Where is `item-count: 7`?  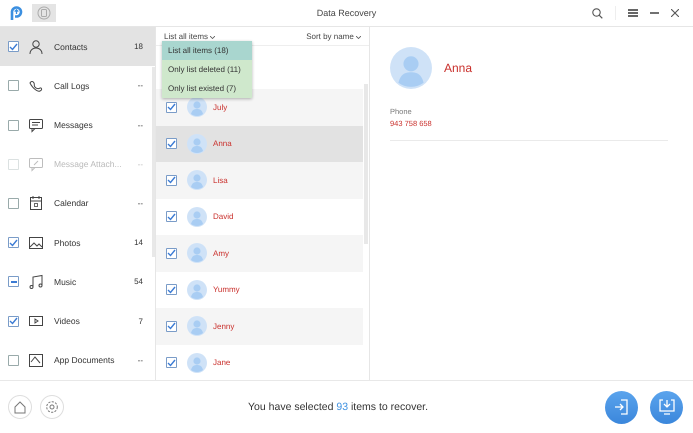 item-count: 7 is located at coordinates (140, 321).